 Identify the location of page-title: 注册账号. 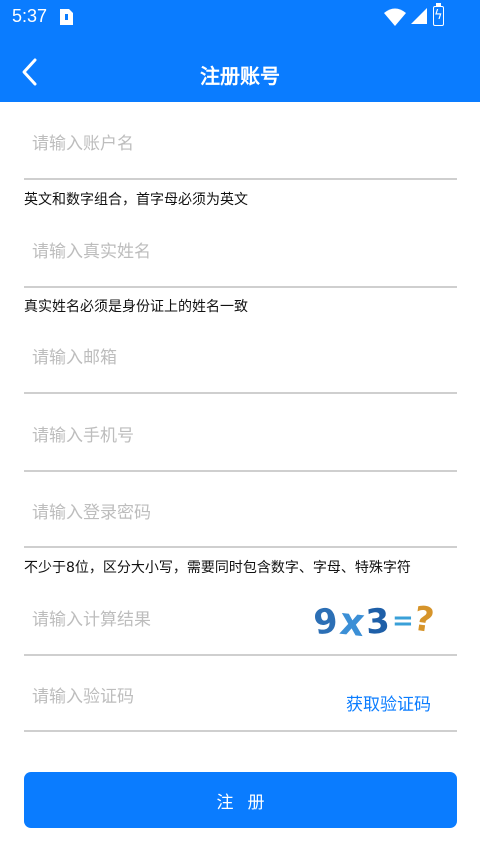
(240, 76).